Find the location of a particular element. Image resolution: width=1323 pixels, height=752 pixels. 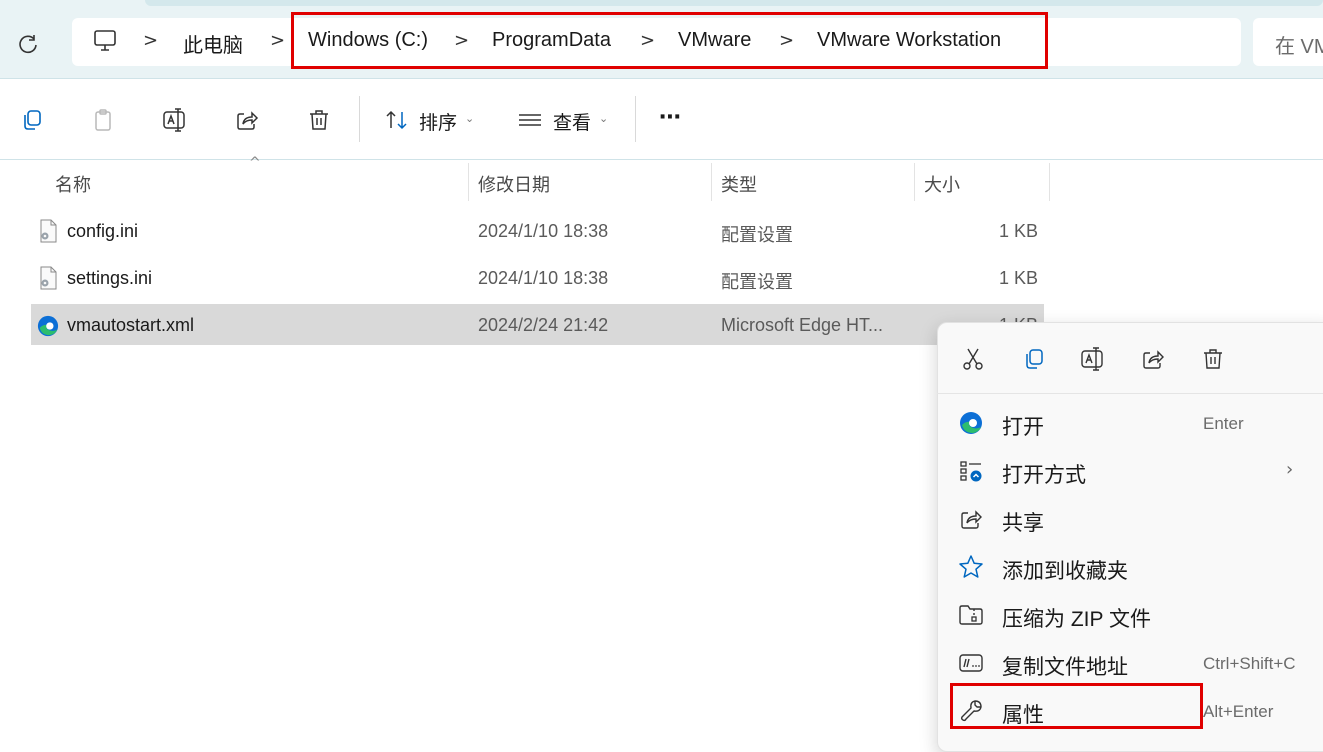

tab-edge is located at coordinates (734, 3).